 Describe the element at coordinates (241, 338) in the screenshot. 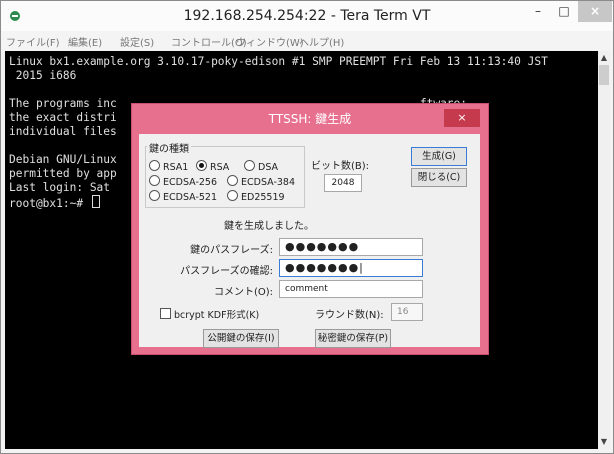

I see `save-public-key-button: 公開鍵の保存(I)` at that location.